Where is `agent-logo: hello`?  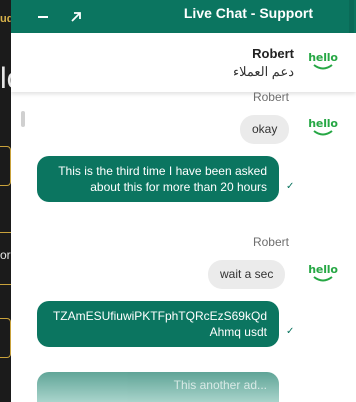 agent-logo: hello is located at coordinates (323, 64).